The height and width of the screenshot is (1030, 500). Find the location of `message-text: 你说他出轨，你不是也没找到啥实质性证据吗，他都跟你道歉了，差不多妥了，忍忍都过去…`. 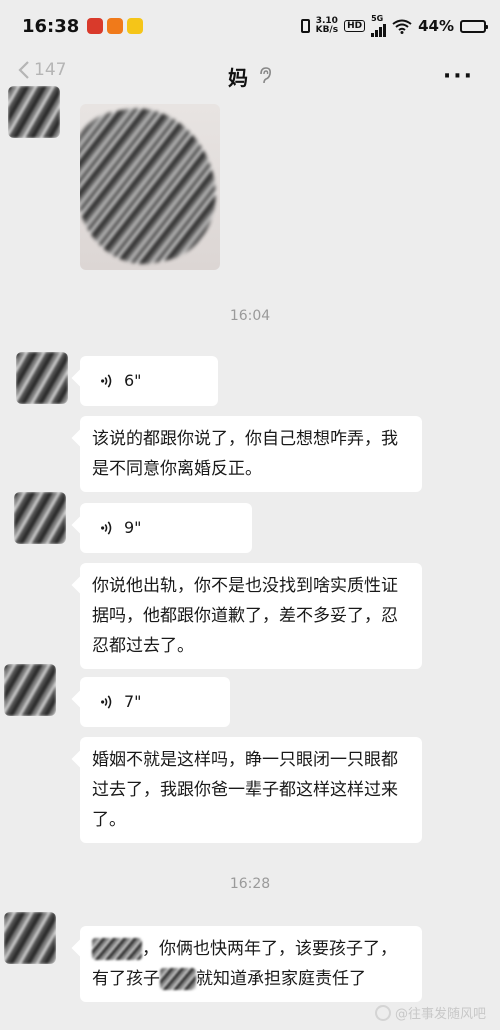

message-text: 你说他出轨，你不是也没找到啥实质性证据吗，他都跟你道歉了，差不多妥了，忍忍都过去… is located at coordinates (245, 616).